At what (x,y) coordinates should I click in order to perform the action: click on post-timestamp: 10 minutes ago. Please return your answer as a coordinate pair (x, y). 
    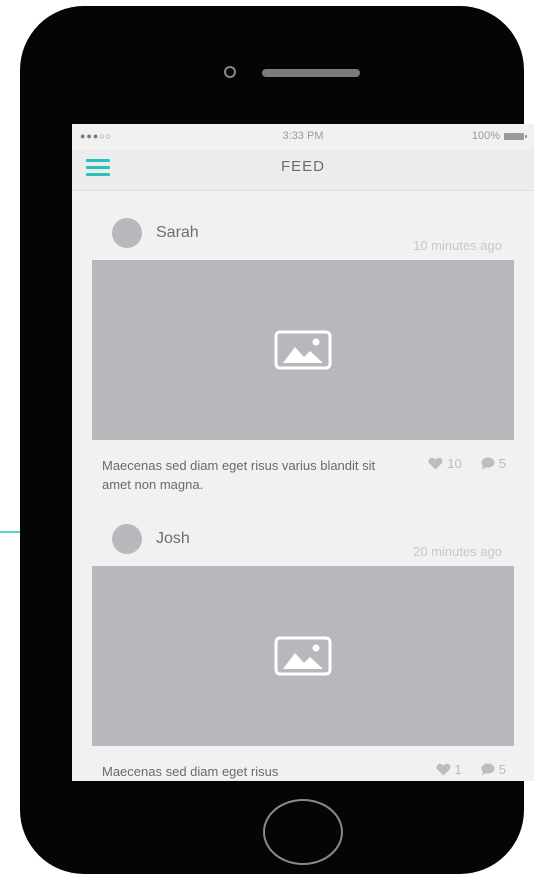
    Looking at the image, I should click on (457, 245).